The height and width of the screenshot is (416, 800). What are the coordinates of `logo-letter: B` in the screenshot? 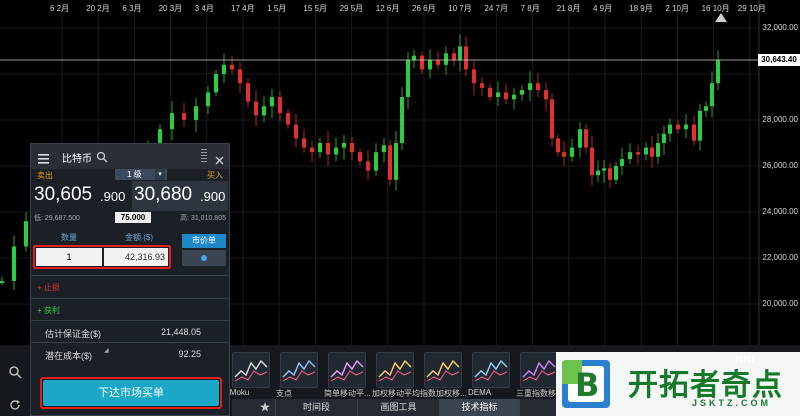 It's located at (587, 385).